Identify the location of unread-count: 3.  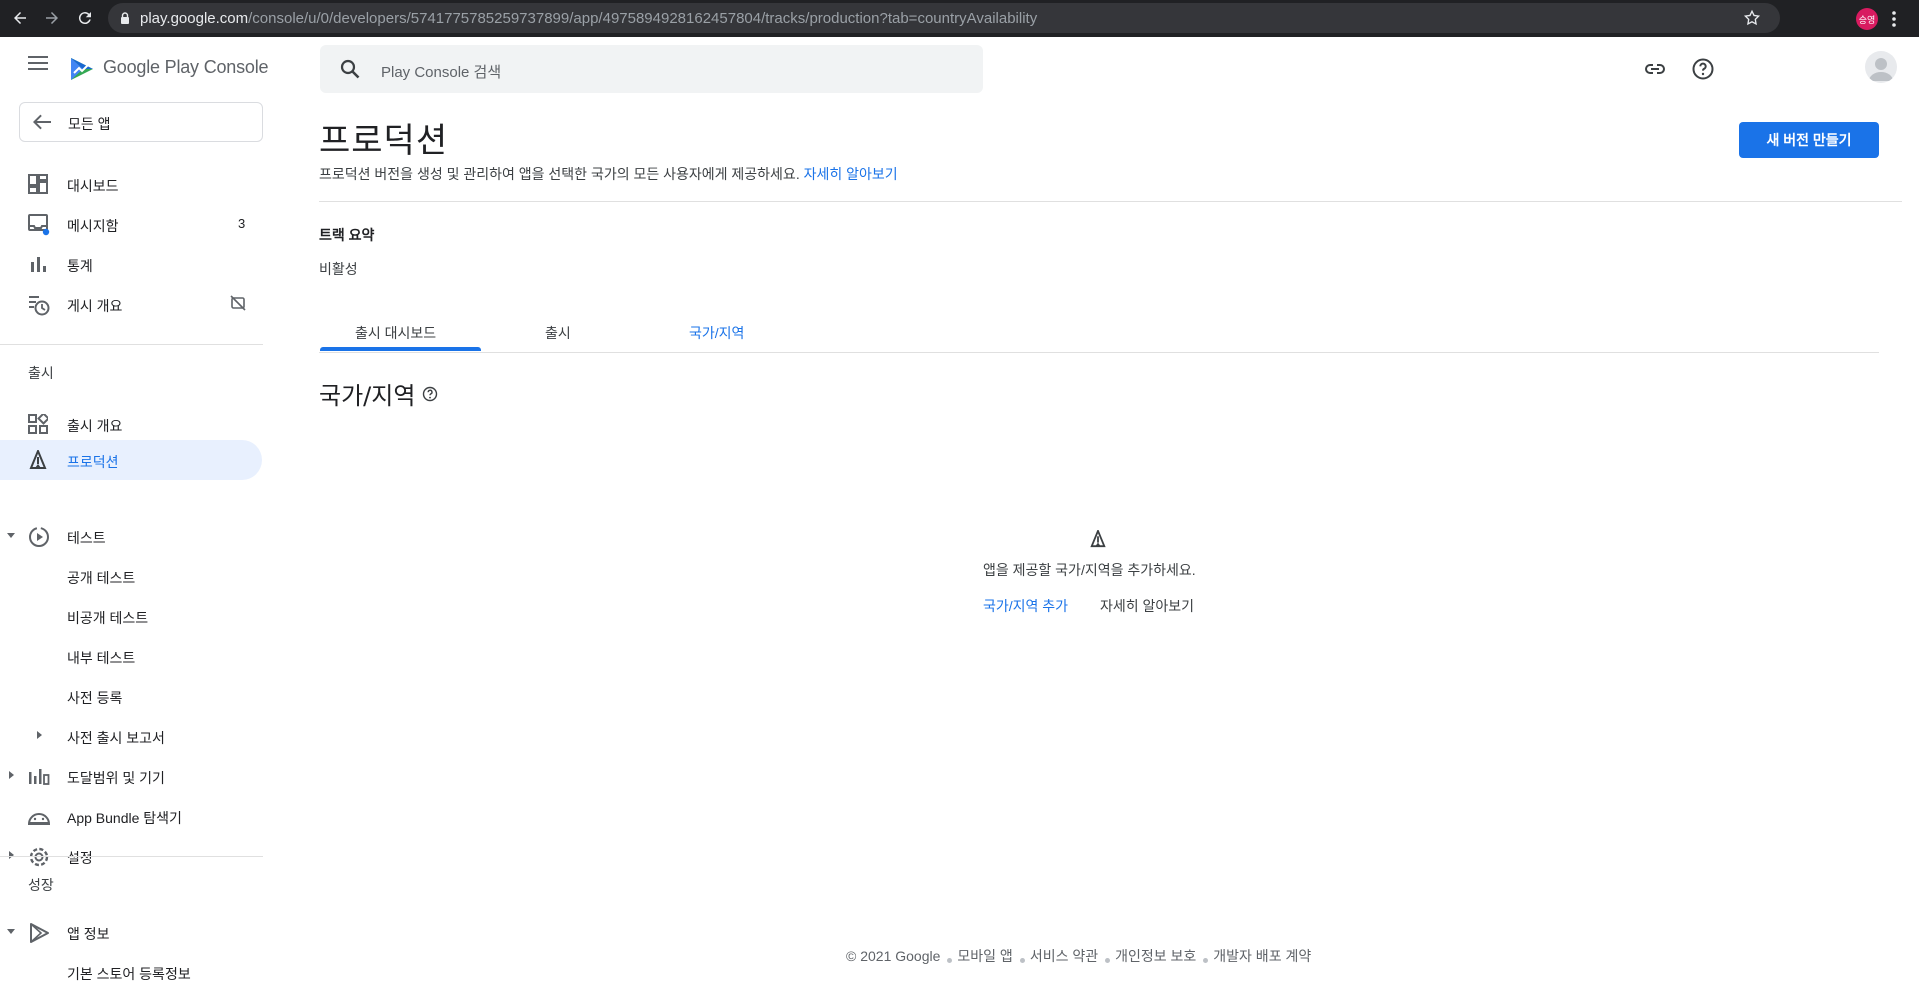
(242, 223).